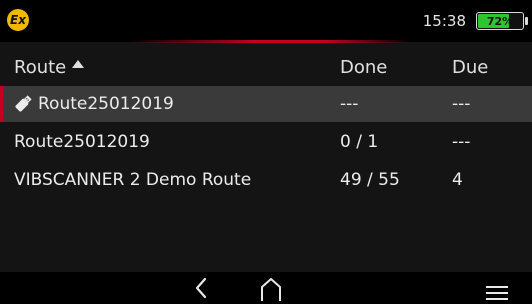 This screenshot has height=304, width=532. Describe the element at coordinates (363, 67) in the screenshot. I see `column-header-done: Done` at that location.